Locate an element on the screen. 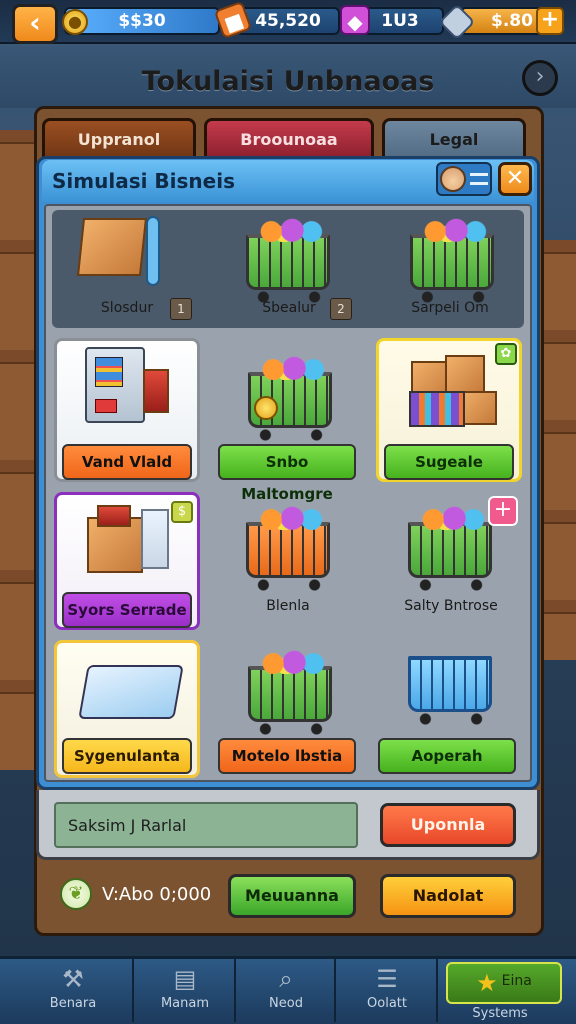 This screenshot has height=1024, width=576. count-badge: 2 is located at coordinates (341, 309).